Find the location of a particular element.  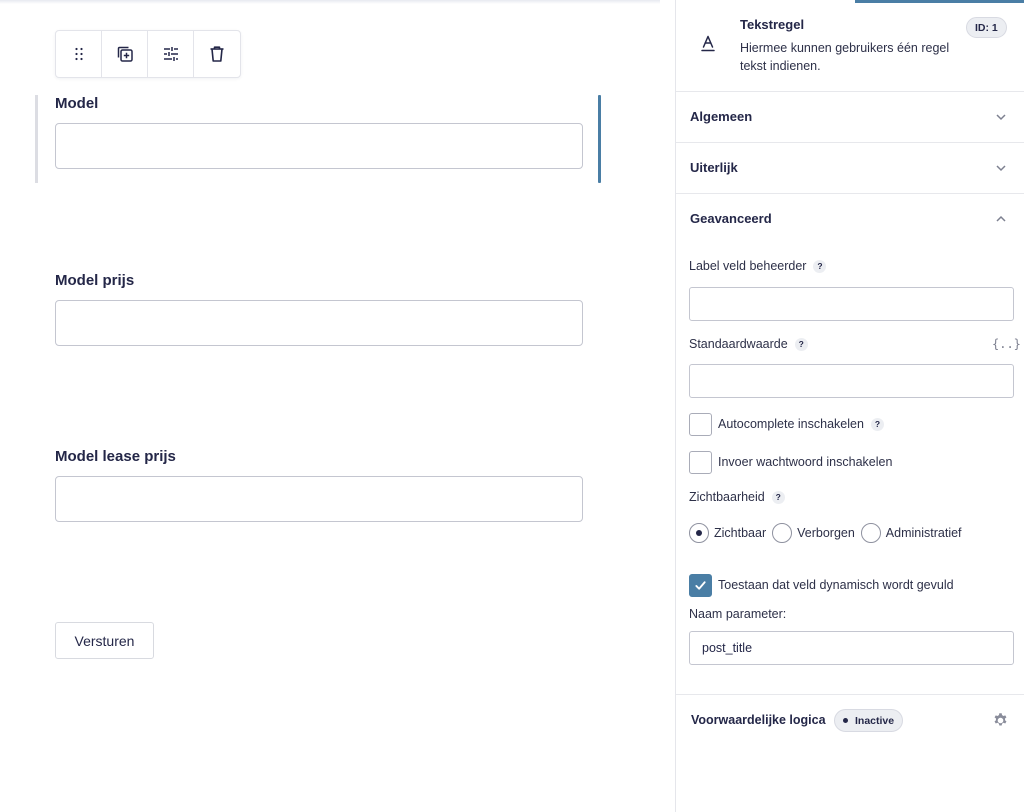

field-label-model-prijs: Model prijs is located at coordinates (95, 280).